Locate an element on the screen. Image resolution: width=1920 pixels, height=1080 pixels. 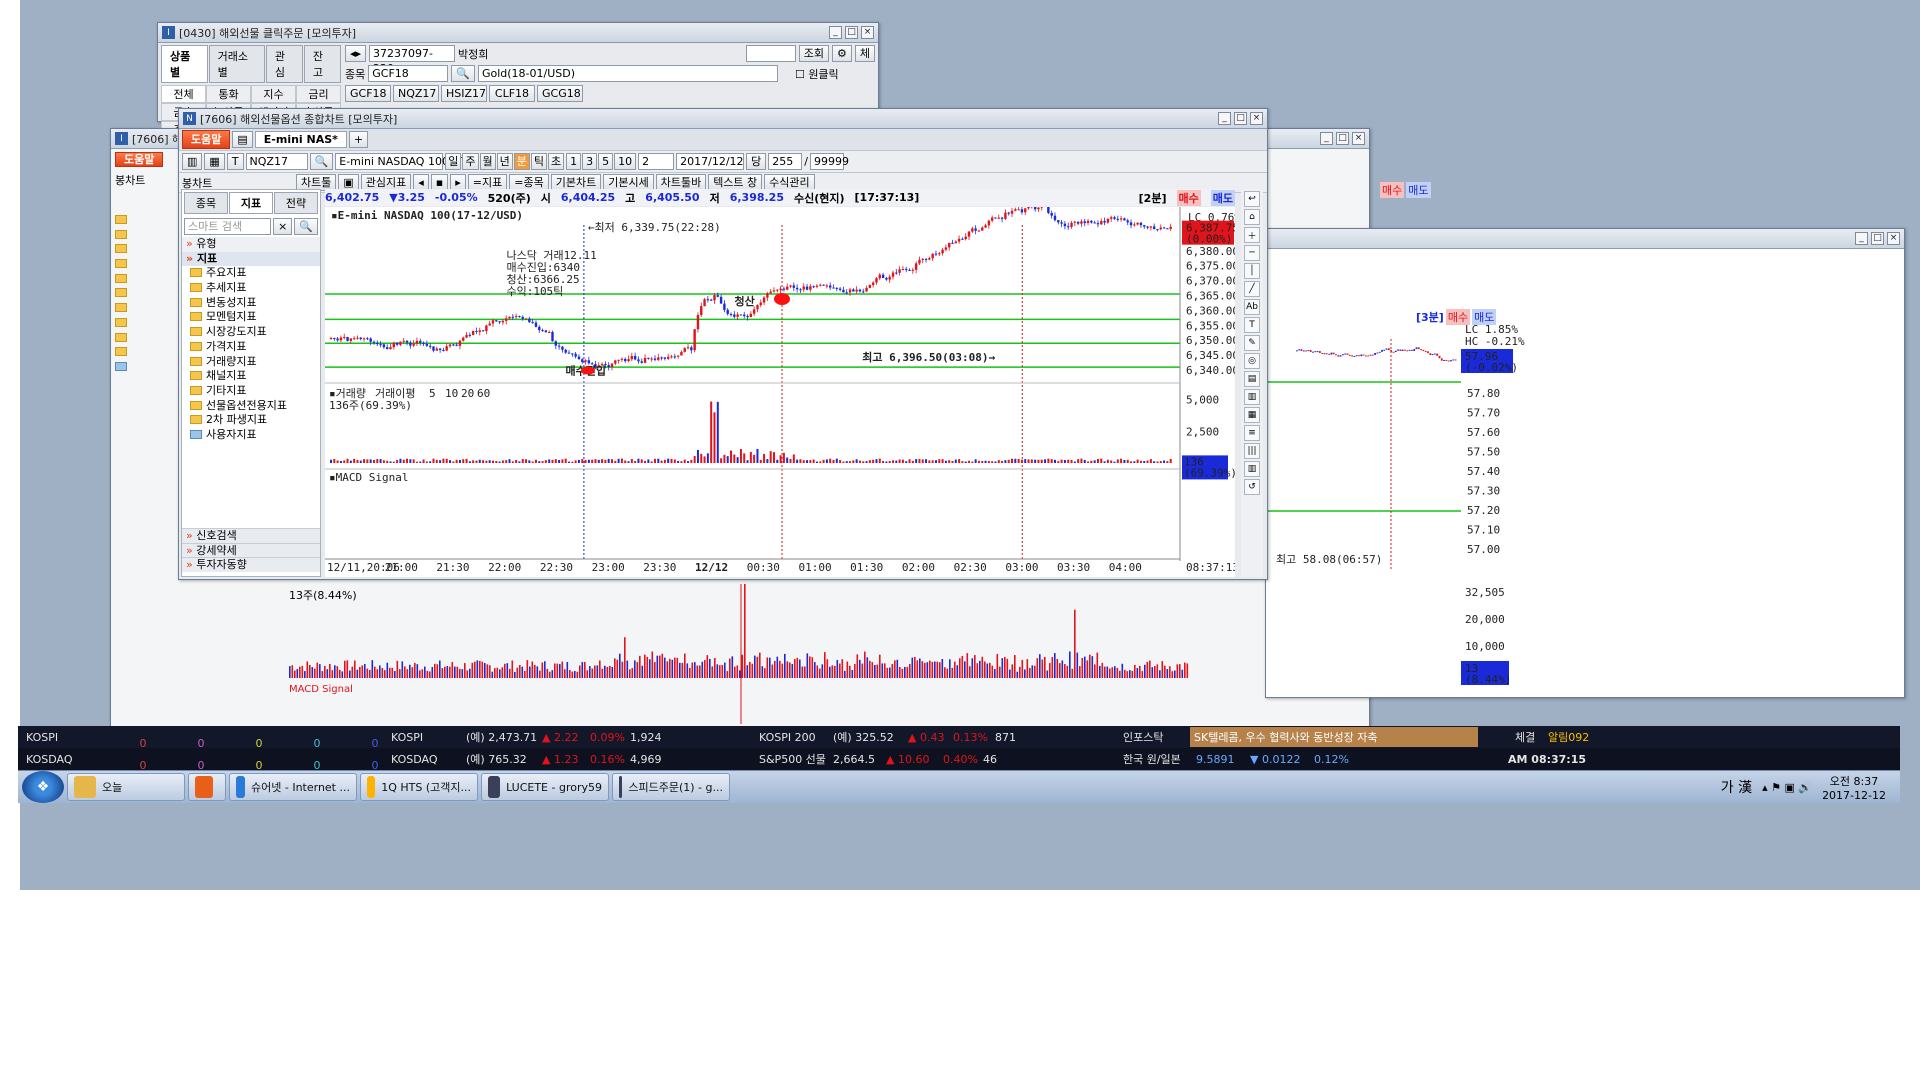
tree-folder: 2차 파생지표 is located at coordinates (251, 420).